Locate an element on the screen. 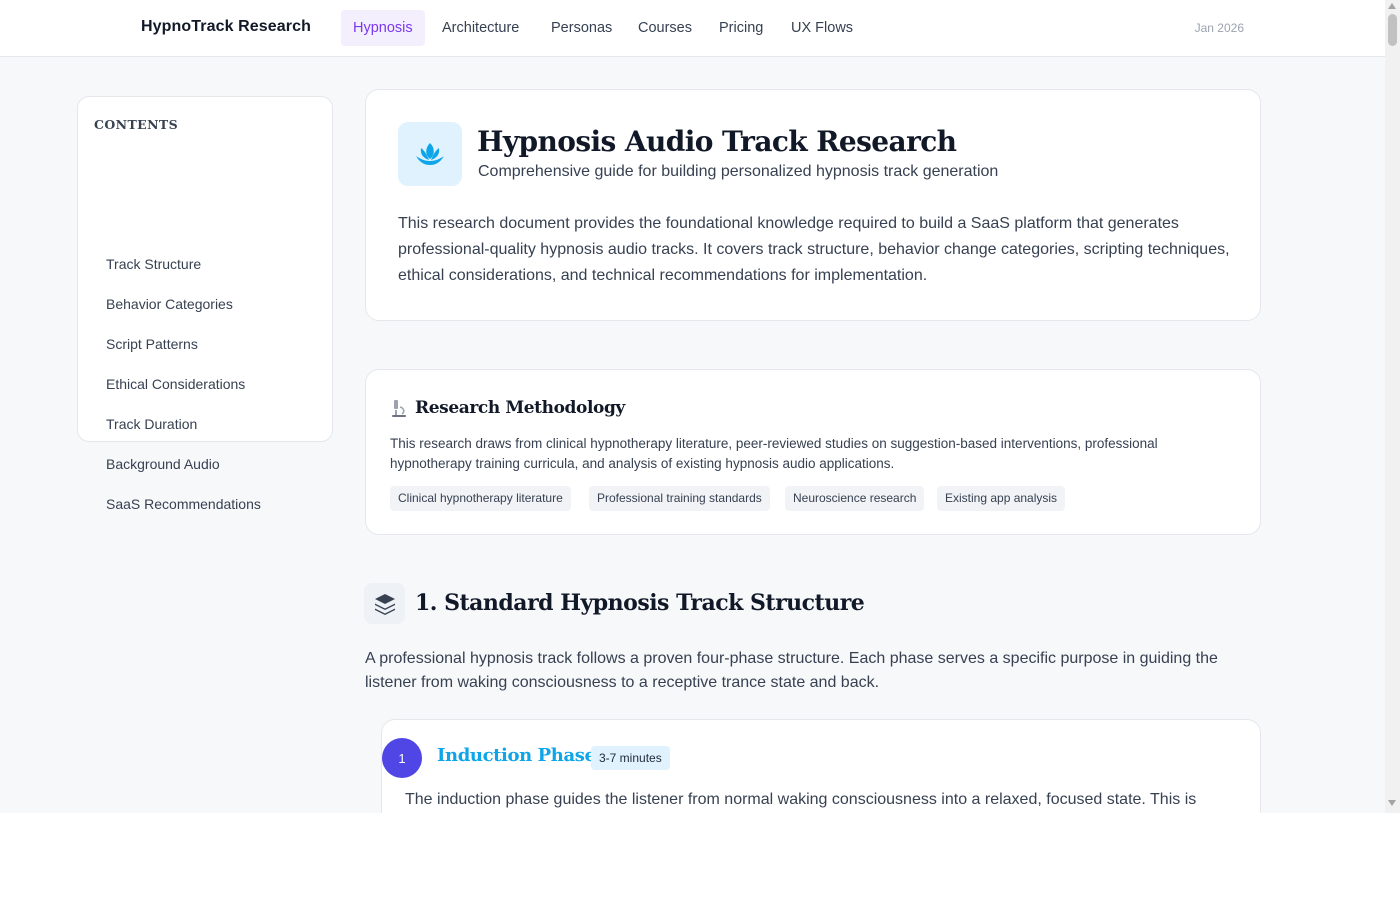  contents-title: CONTENTS is located at coordinates (136, 124).